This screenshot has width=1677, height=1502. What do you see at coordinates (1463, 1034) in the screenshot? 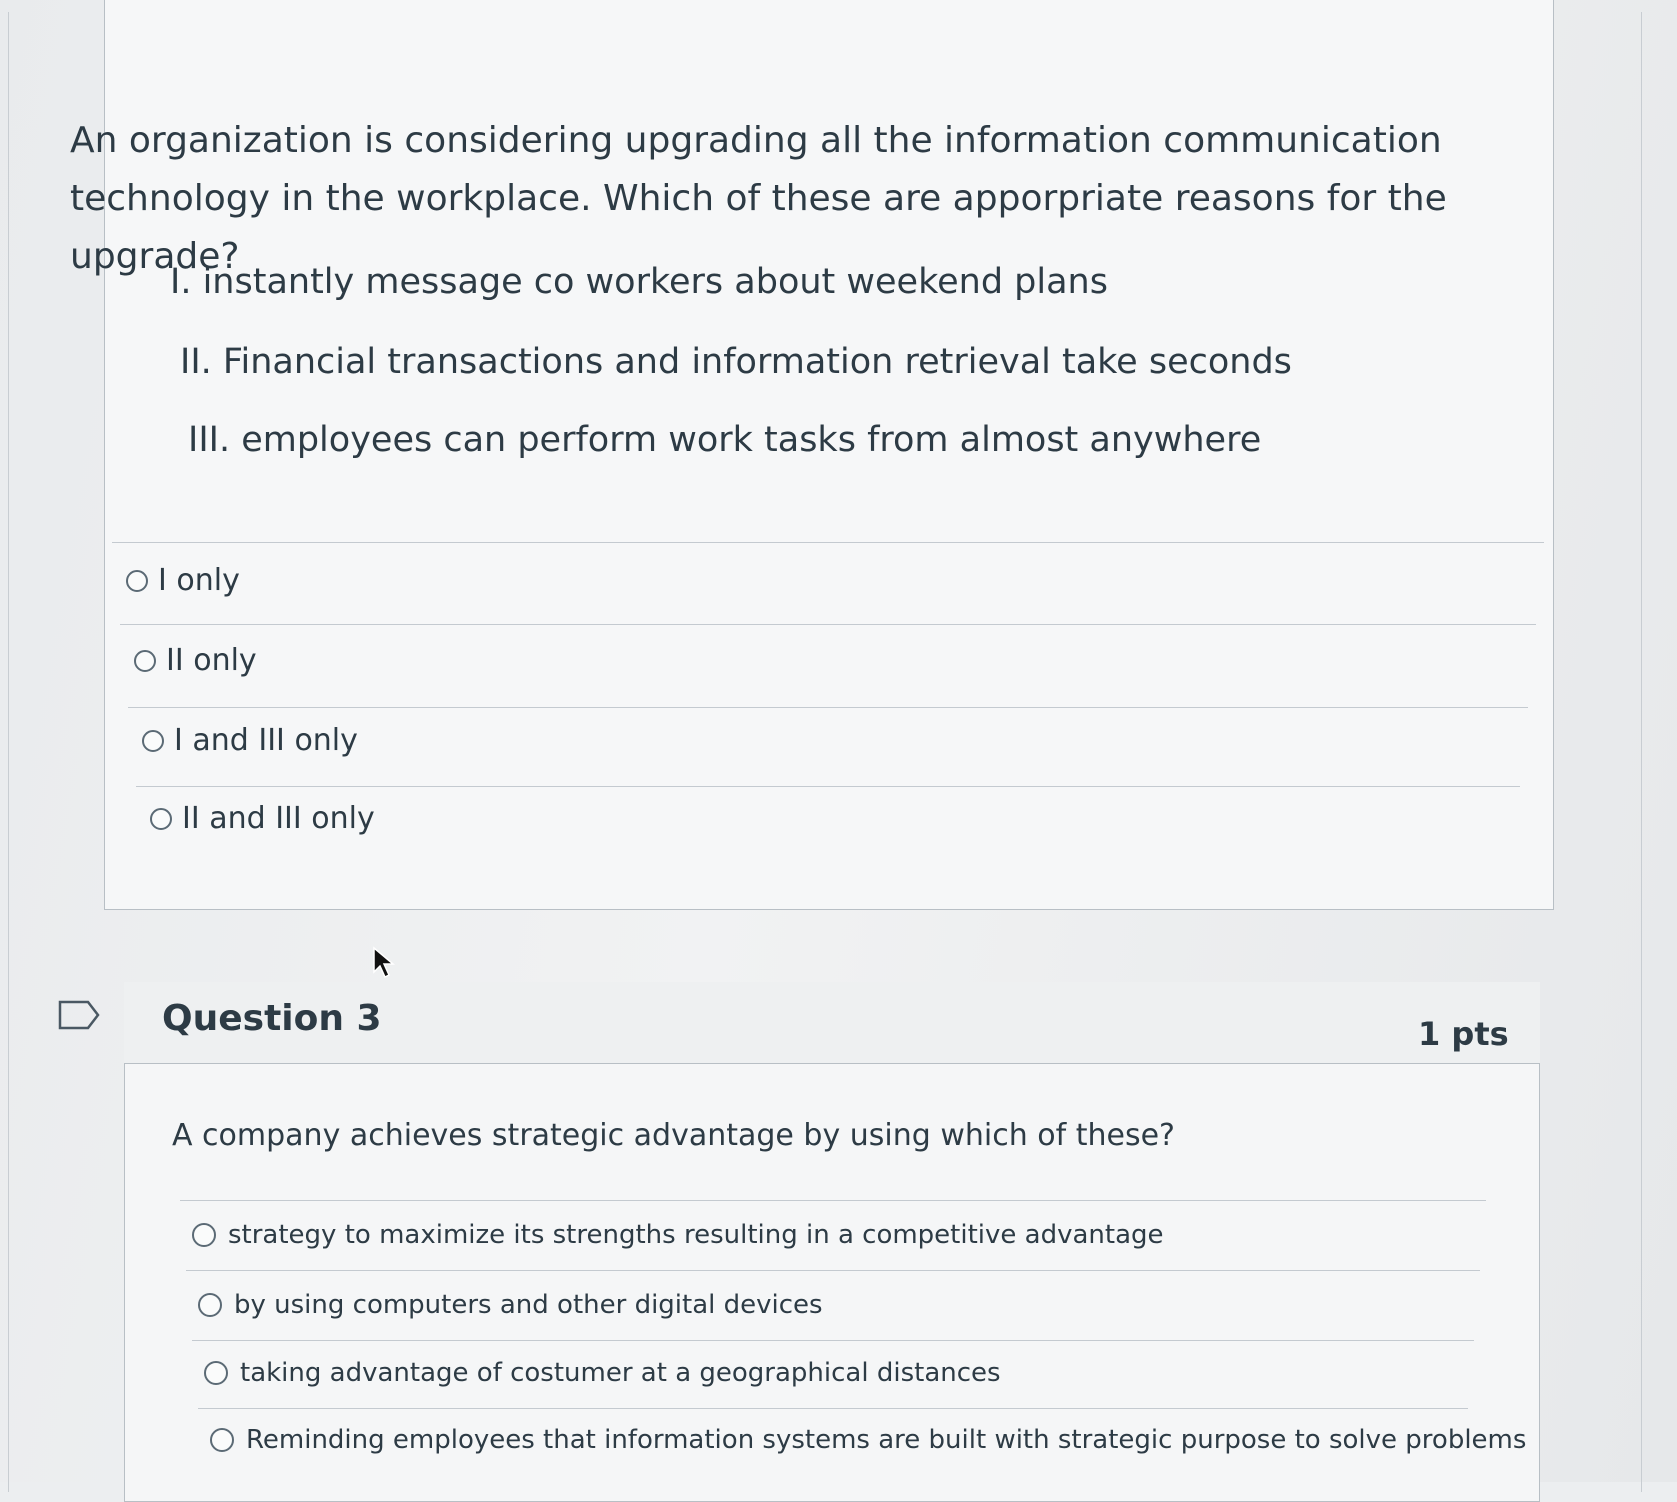
I see `question-3-points: 1 pts` at bounding box center [1463, 1034].